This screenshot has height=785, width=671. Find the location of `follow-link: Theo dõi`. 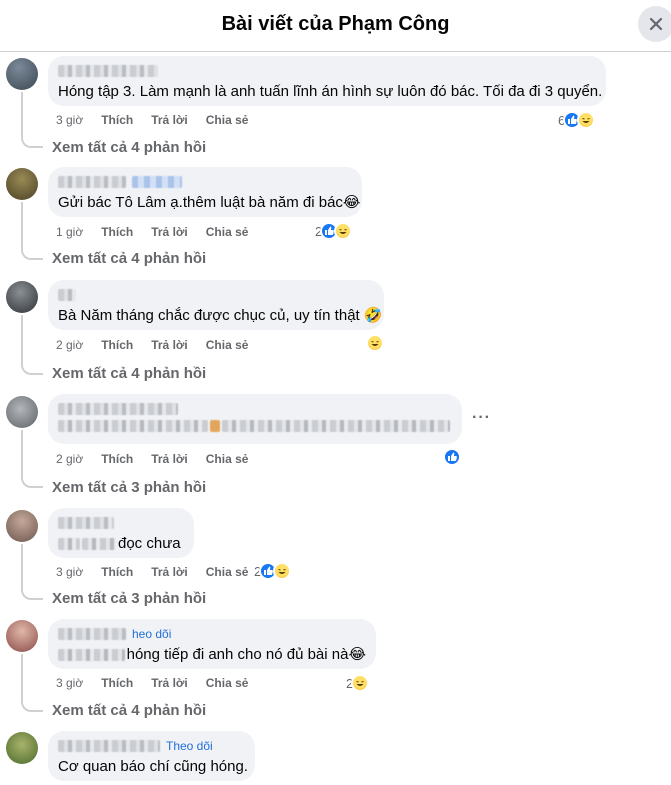

follow-link: Theo dõi is located at coordinates (189, 746).